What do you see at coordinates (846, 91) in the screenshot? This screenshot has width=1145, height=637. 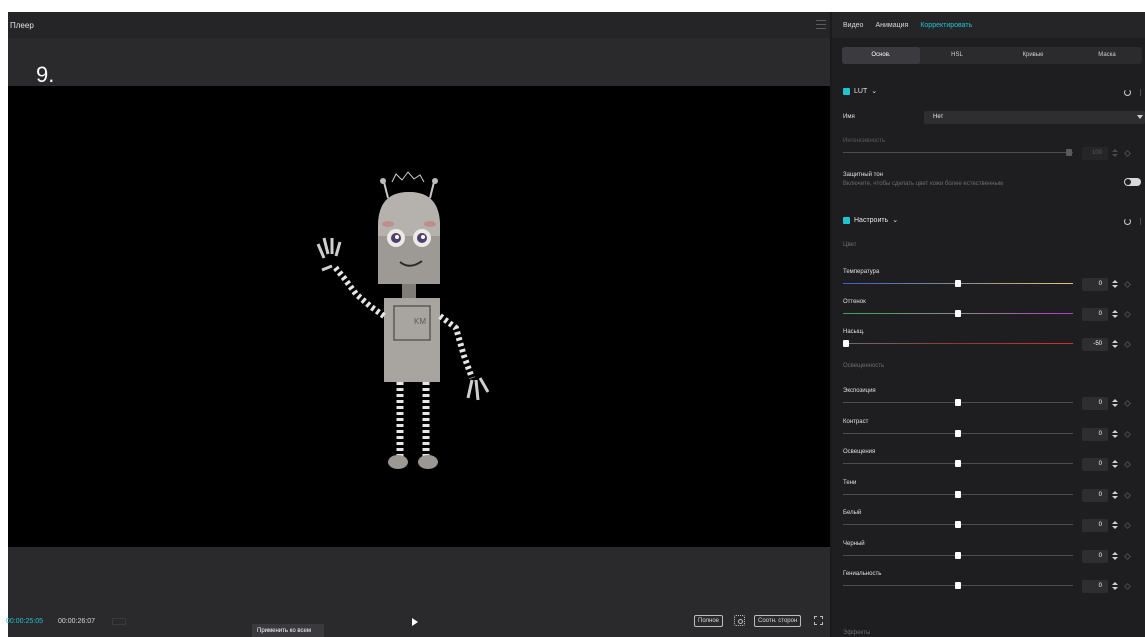 I see `lut-checkbox` at bounding box center [846, 91].